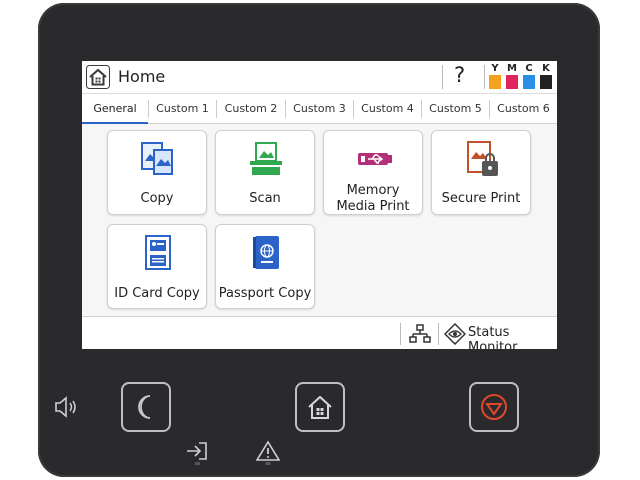  I want to click on status-bar: Status Monitor, so click(319, 332).